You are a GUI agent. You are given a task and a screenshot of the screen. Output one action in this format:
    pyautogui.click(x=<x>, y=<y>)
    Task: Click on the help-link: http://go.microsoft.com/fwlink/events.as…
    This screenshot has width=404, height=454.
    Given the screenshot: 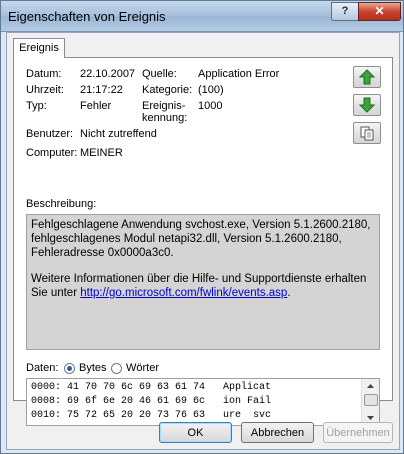 What is the action you would take?
    pyautogui.click(x=183, y=293)
    